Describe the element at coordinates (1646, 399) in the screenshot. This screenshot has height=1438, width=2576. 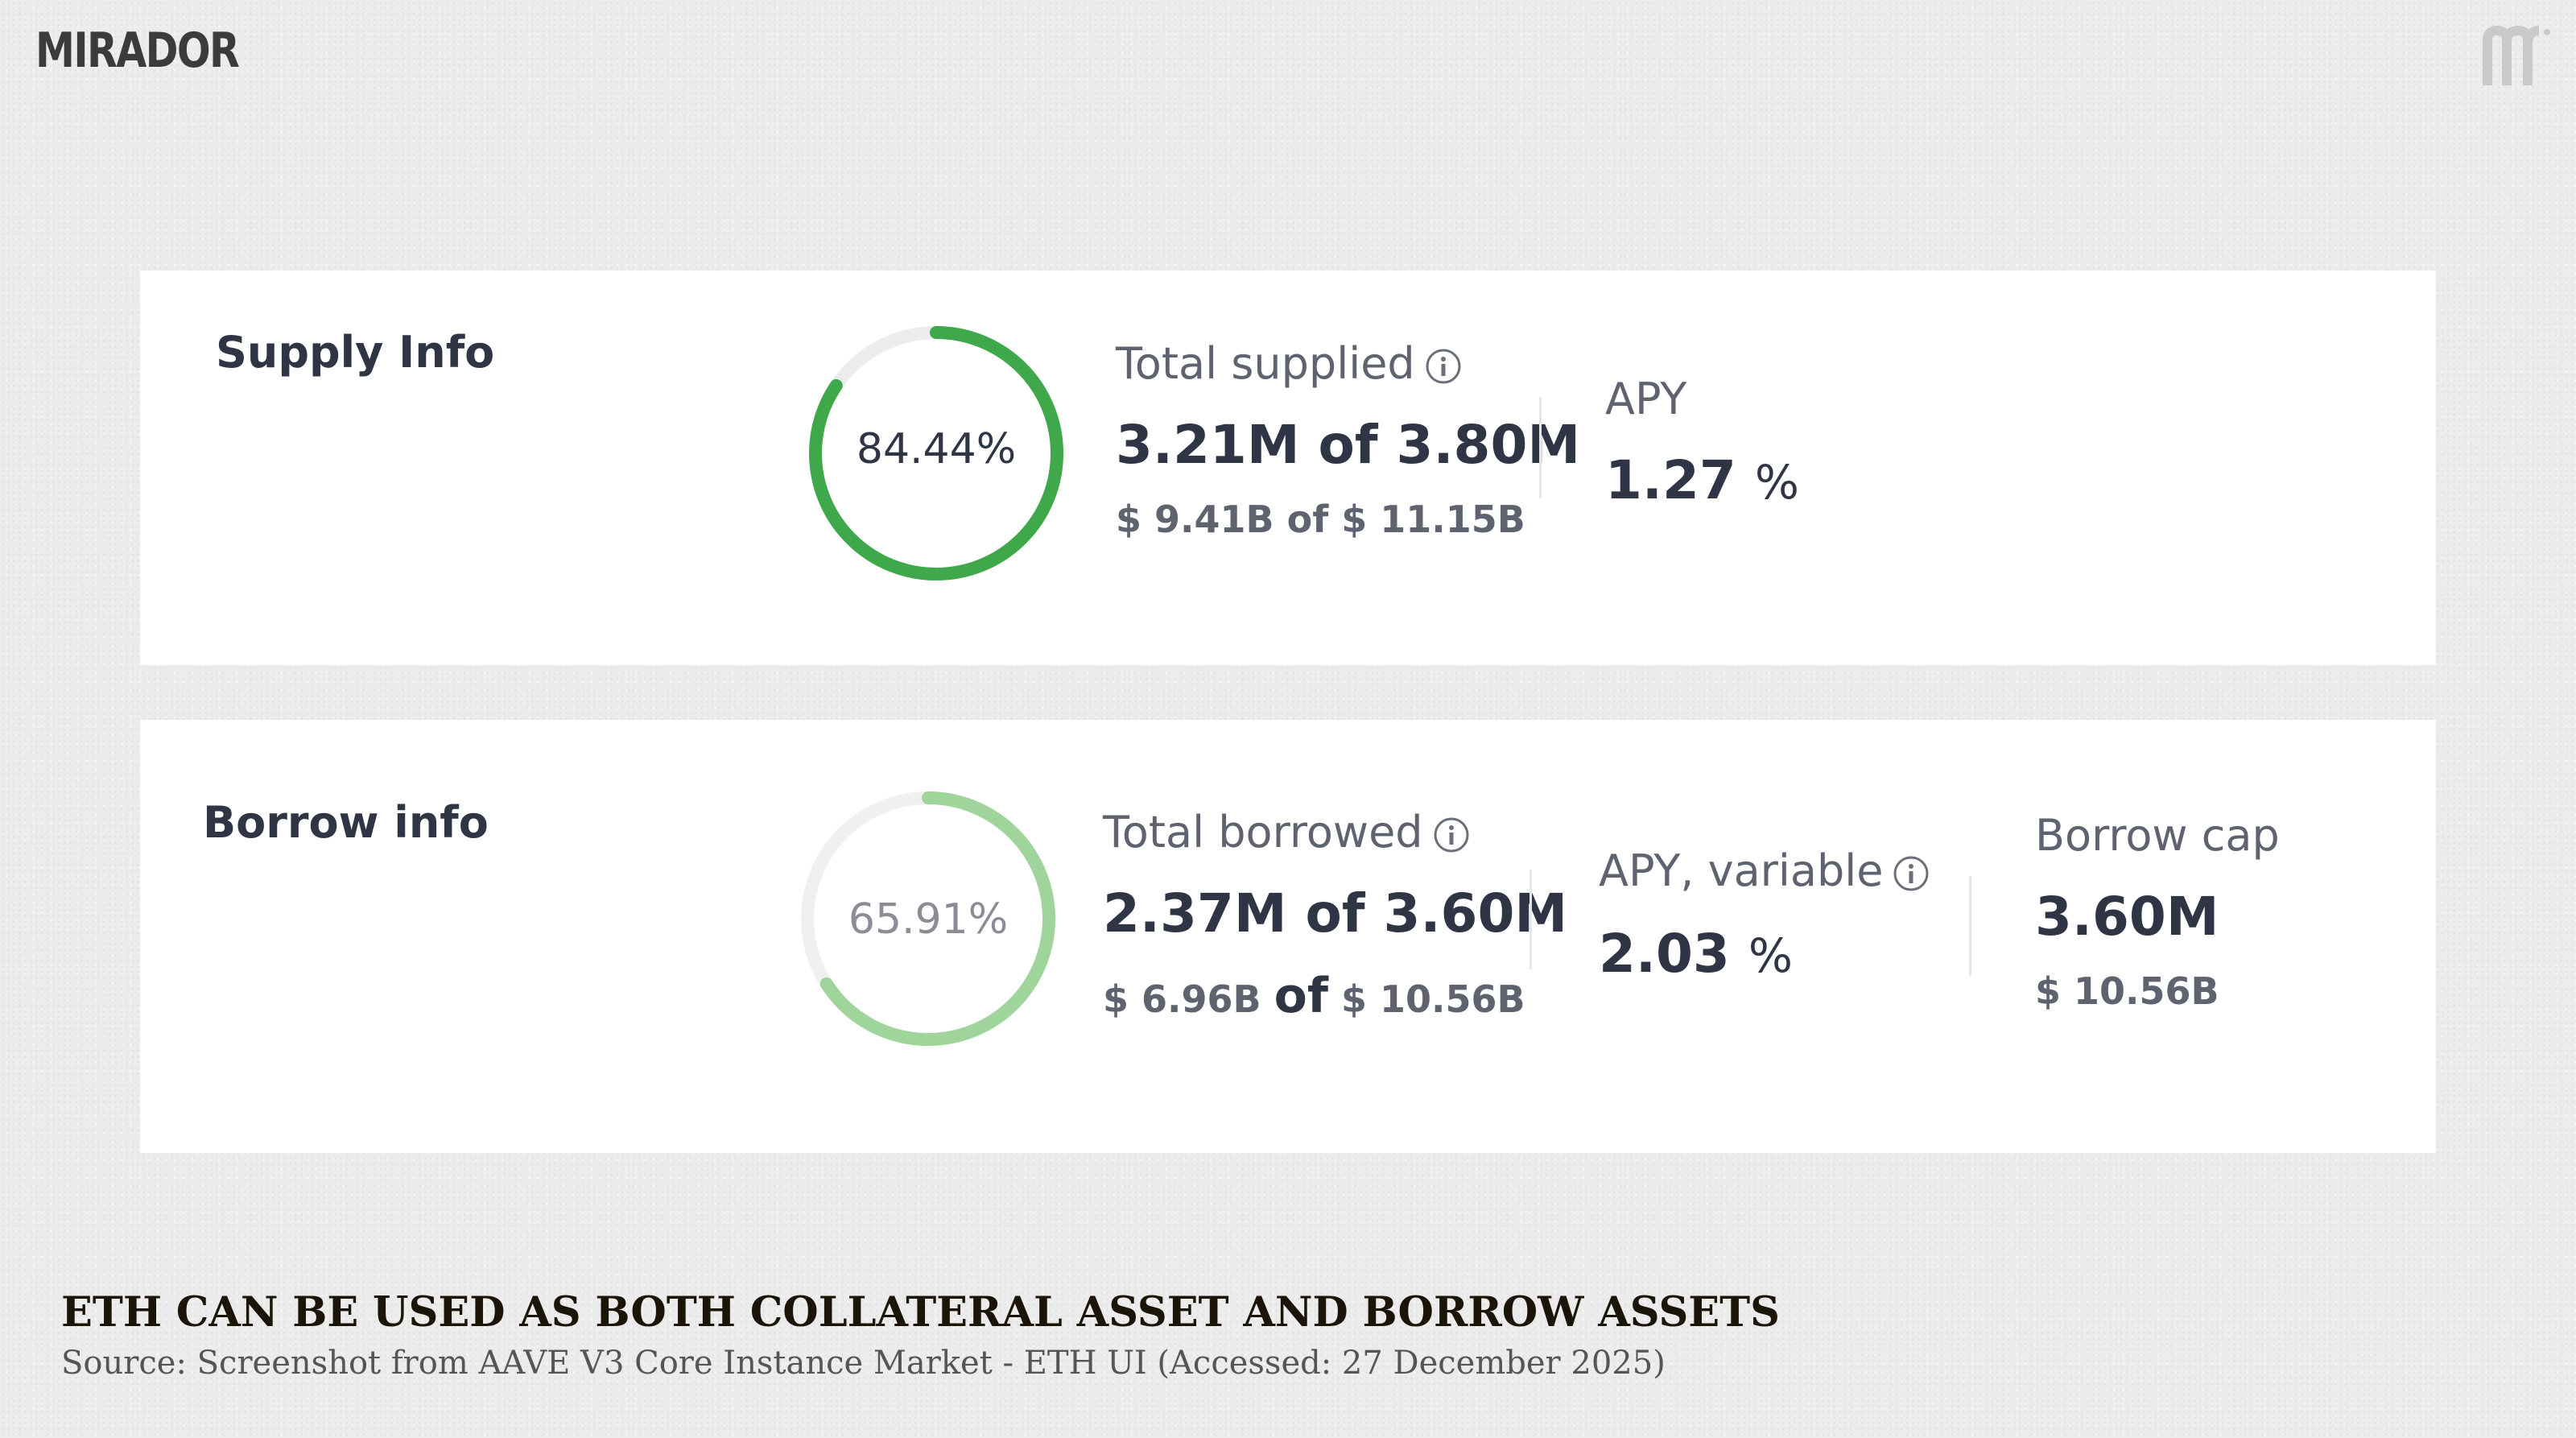
I see `supply-apy-label: APY` at that location.